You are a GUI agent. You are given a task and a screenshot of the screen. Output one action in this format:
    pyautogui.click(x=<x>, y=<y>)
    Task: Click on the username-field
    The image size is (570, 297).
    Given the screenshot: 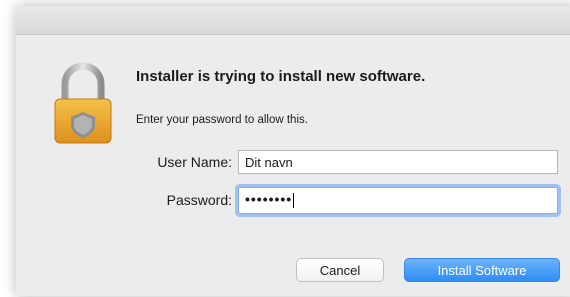 What is the action you would take?
    pyautogui.click(x=398, y=162)
    